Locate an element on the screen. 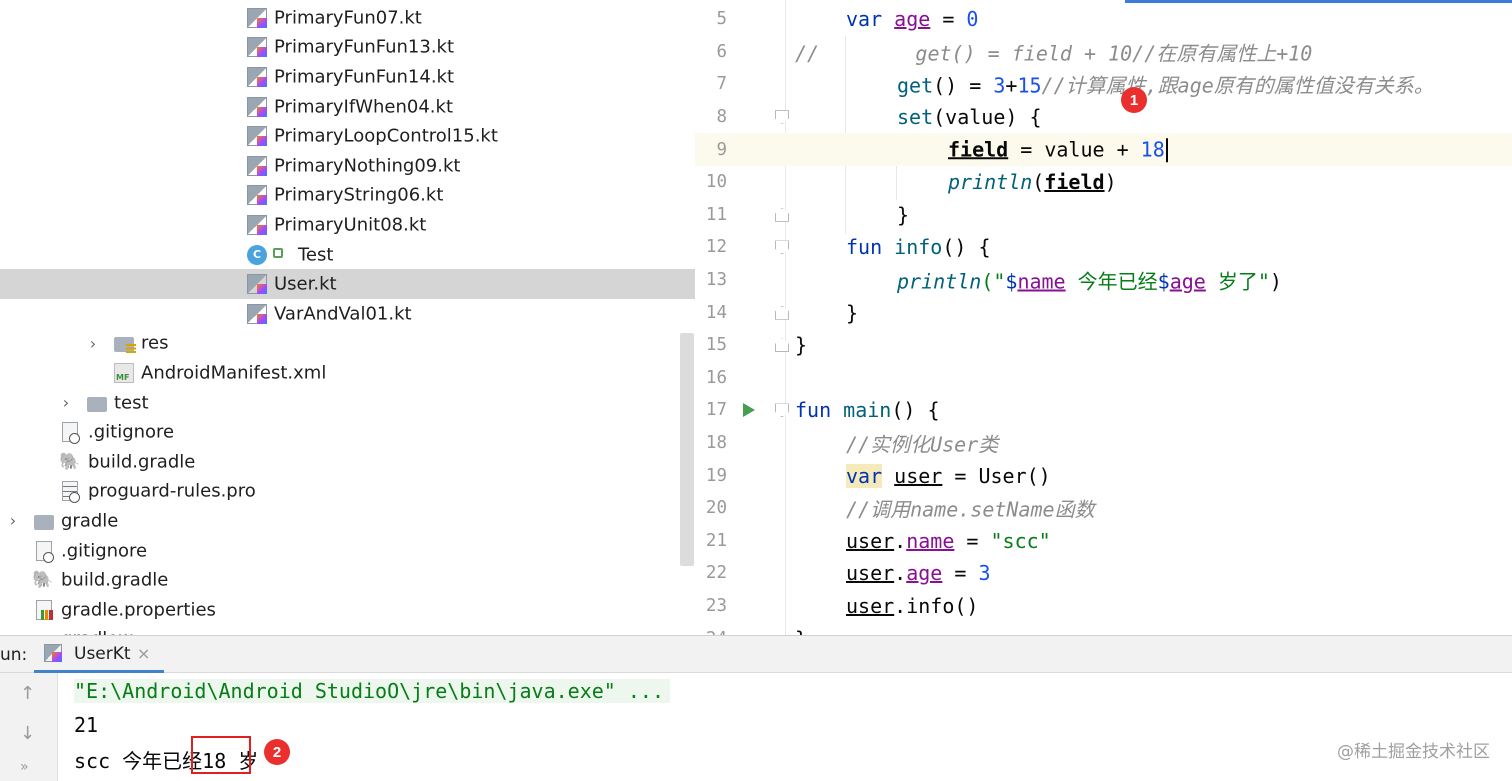 This screenshot has width=1512, height=781. tree-item-primaryunit08: PrimaryUnit08.kt is located at coordinates (347, 225).